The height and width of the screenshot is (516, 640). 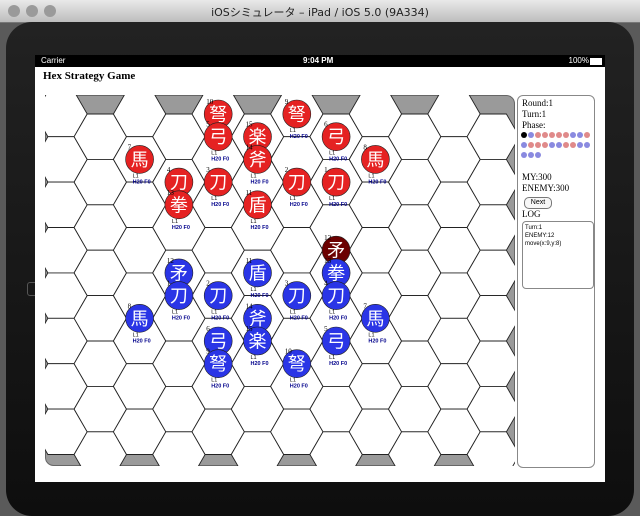 I want to click on enemy-score: ENEMY:300, so click(x=546, y=188).